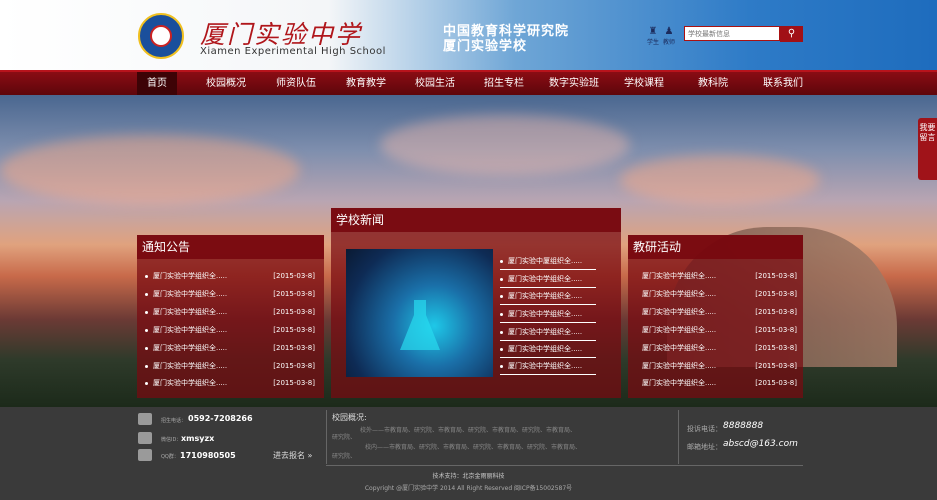 Image resolution: width=937 pixels, height=500 pixels. I want to click on enroll-link: 进去报名 », so click(292, 455).